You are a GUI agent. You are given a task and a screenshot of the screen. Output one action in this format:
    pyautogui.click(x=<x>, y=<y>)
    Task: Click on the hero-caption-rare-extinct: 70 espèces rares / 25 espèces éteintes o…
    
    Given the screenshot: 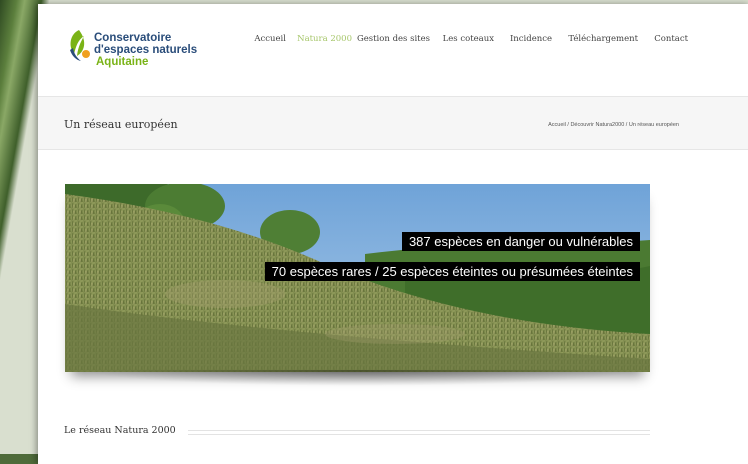 What is the action you would take?
    pyautogui.click(x=452, y=271)
    